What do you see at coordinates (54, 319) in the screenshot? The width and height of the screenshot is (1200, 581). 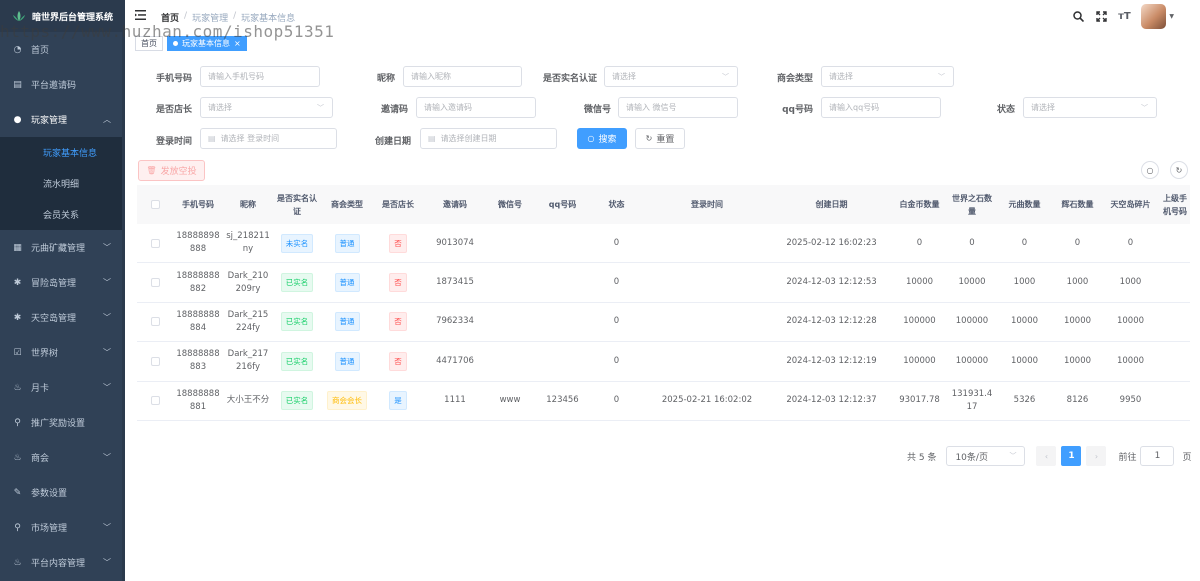 I see `sidebar-item-label: 天空岛管理` at bounding box center [54, 319].